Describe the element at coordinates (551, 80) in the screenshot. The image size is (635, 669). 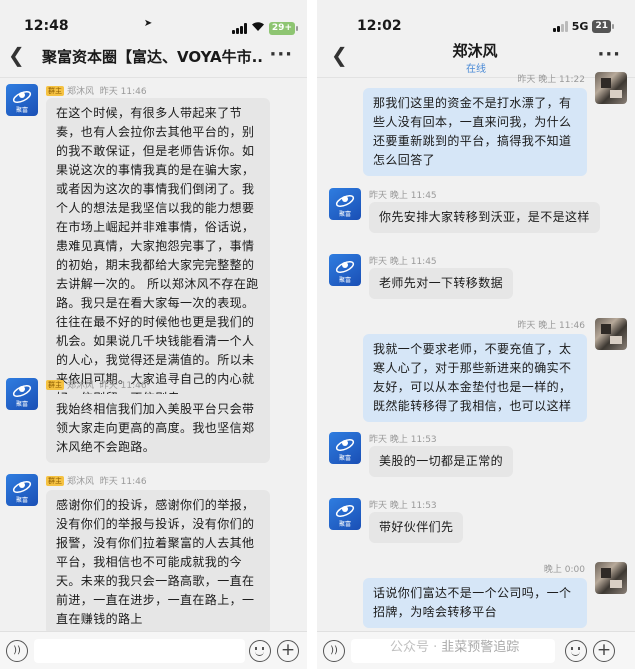
I see `message-time: 昨天 晚上 11:22` at that location.